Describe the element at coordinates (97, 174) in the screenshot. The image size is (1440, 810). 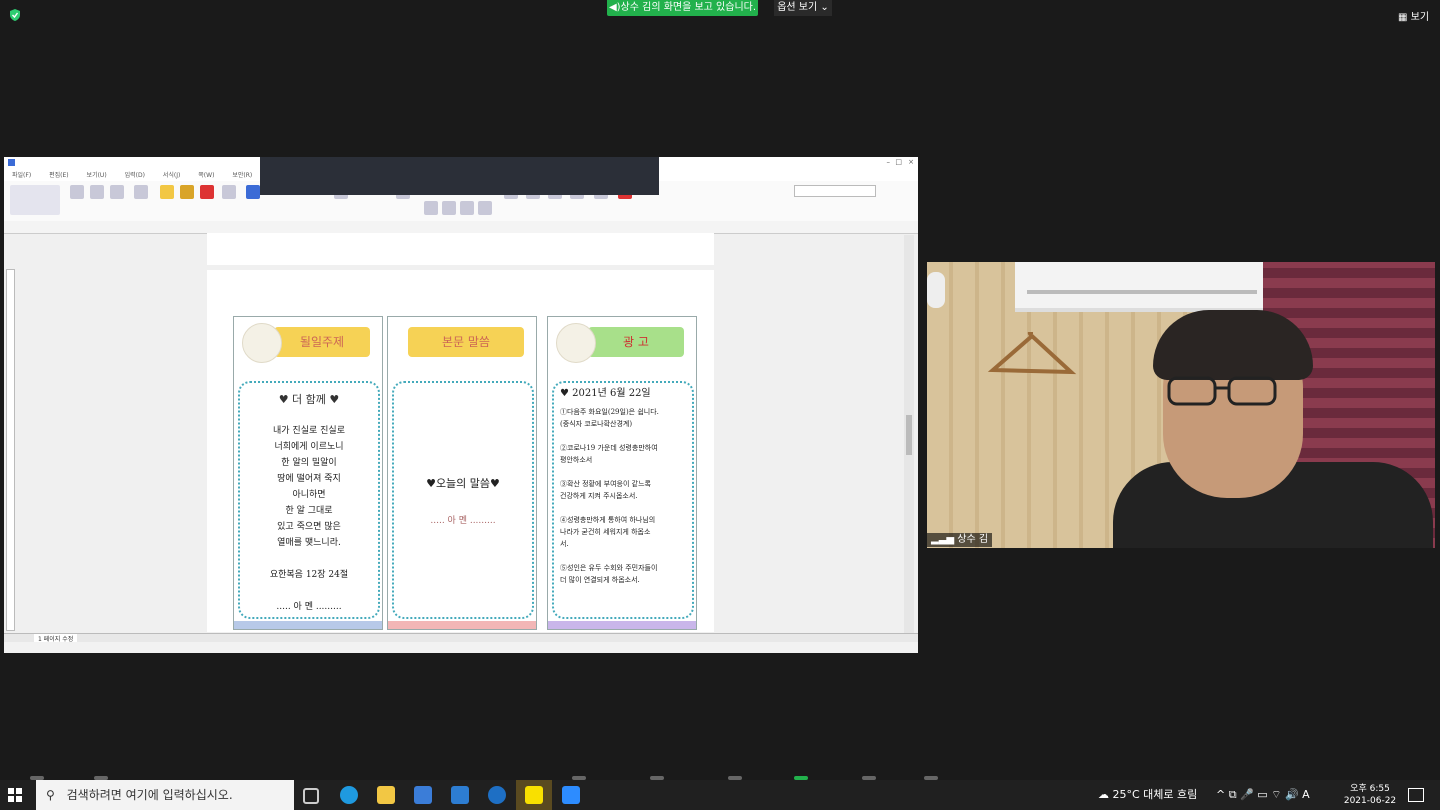
I see `menu-item: 보기(U)` at that location.